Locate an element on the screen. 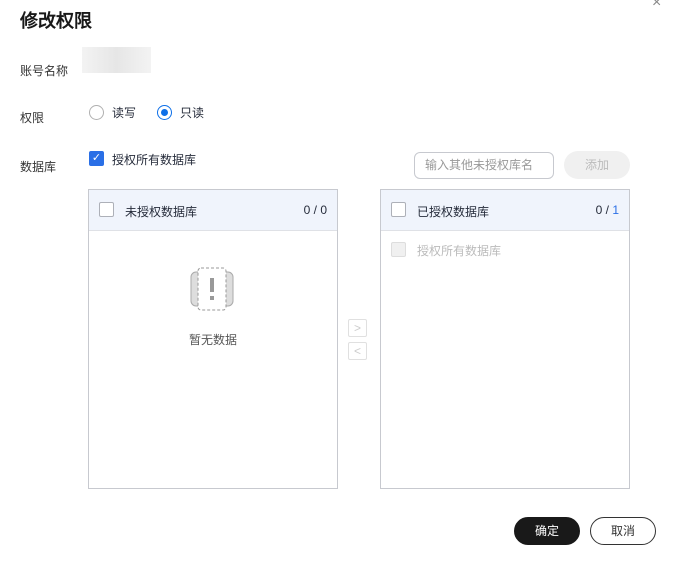  empty-text: 暂无数据 is located at coordinates (212, 340).